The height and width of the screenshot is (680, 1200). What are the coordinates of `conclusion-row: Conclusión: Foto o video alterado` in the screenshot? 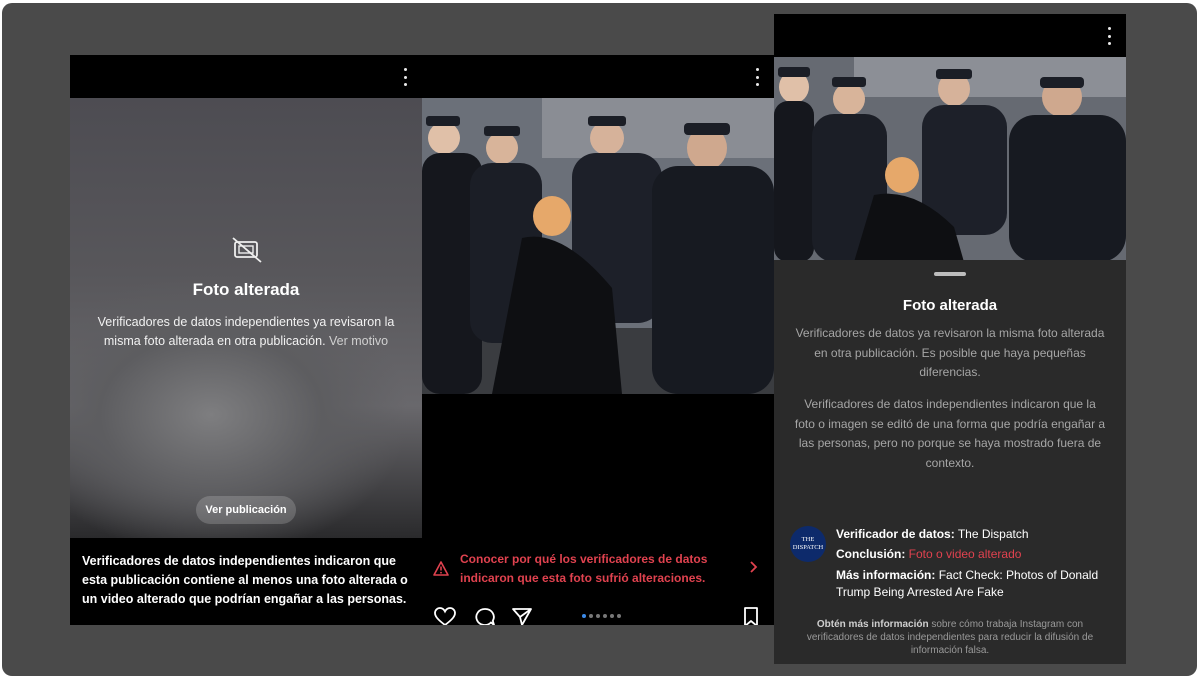 It's located at (971, 554).